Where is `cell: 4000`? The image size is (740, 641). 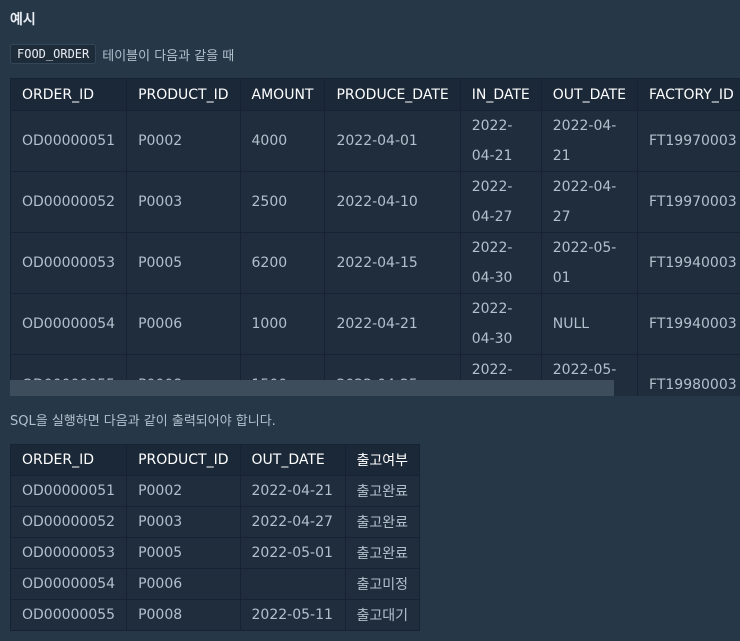 cell: 4000 is located at coordinates (282, 141).